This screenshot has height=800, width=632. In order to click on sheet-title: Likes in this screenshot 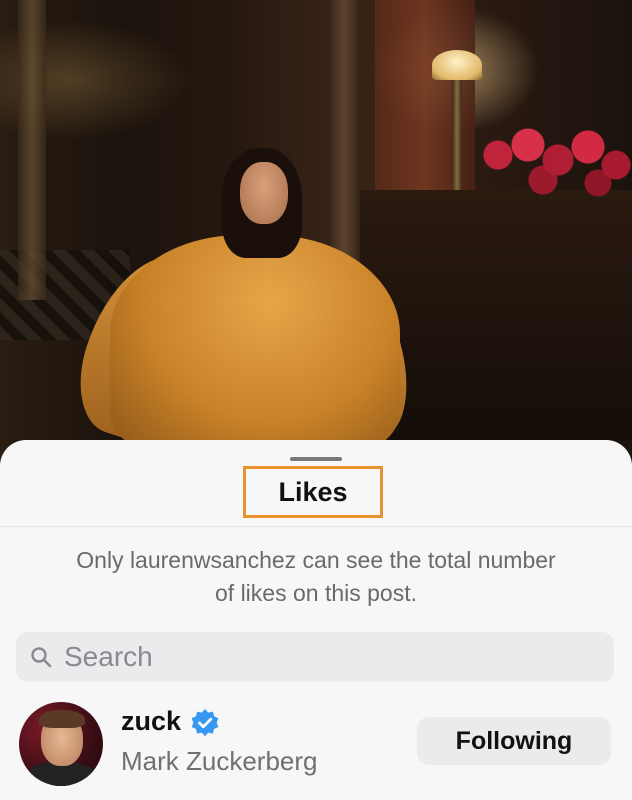, I will do `click(313, 491)`.